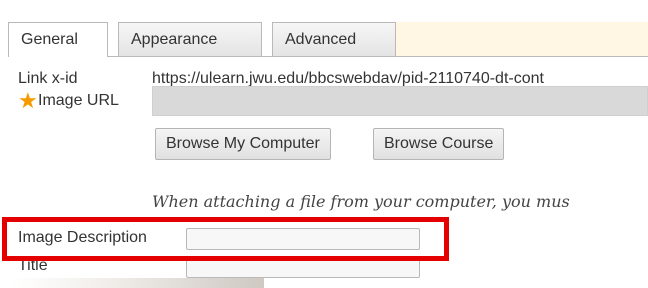 Image resolution: width=648 pixels, height=288 pixels. What do you see at coordinates (58, 39) in the screenshot?
I see `tab-general: General` at bounding box center [58, 39].